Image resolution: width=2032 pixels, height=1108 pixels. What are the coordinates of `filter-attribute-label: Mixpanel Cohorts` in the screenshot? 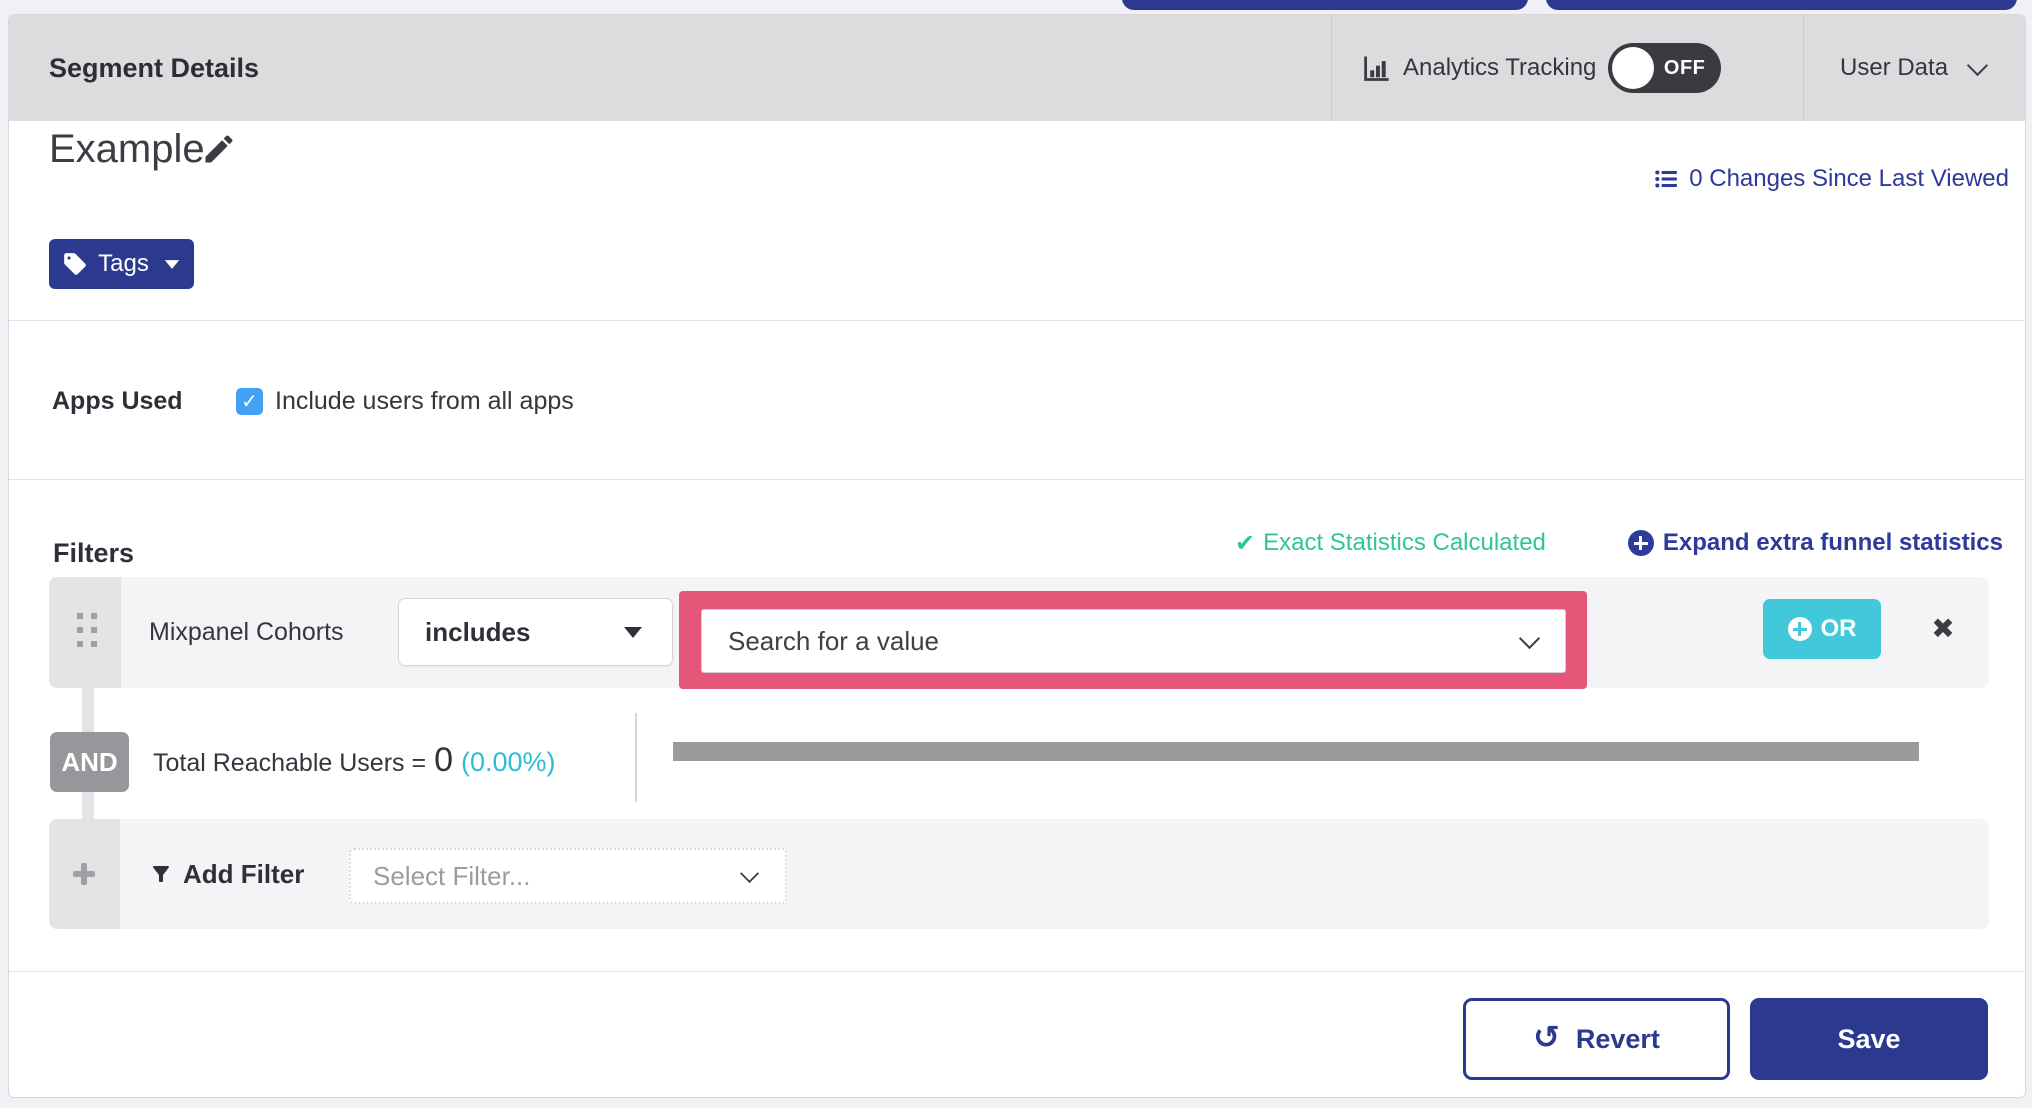 It's located at (246, 632).